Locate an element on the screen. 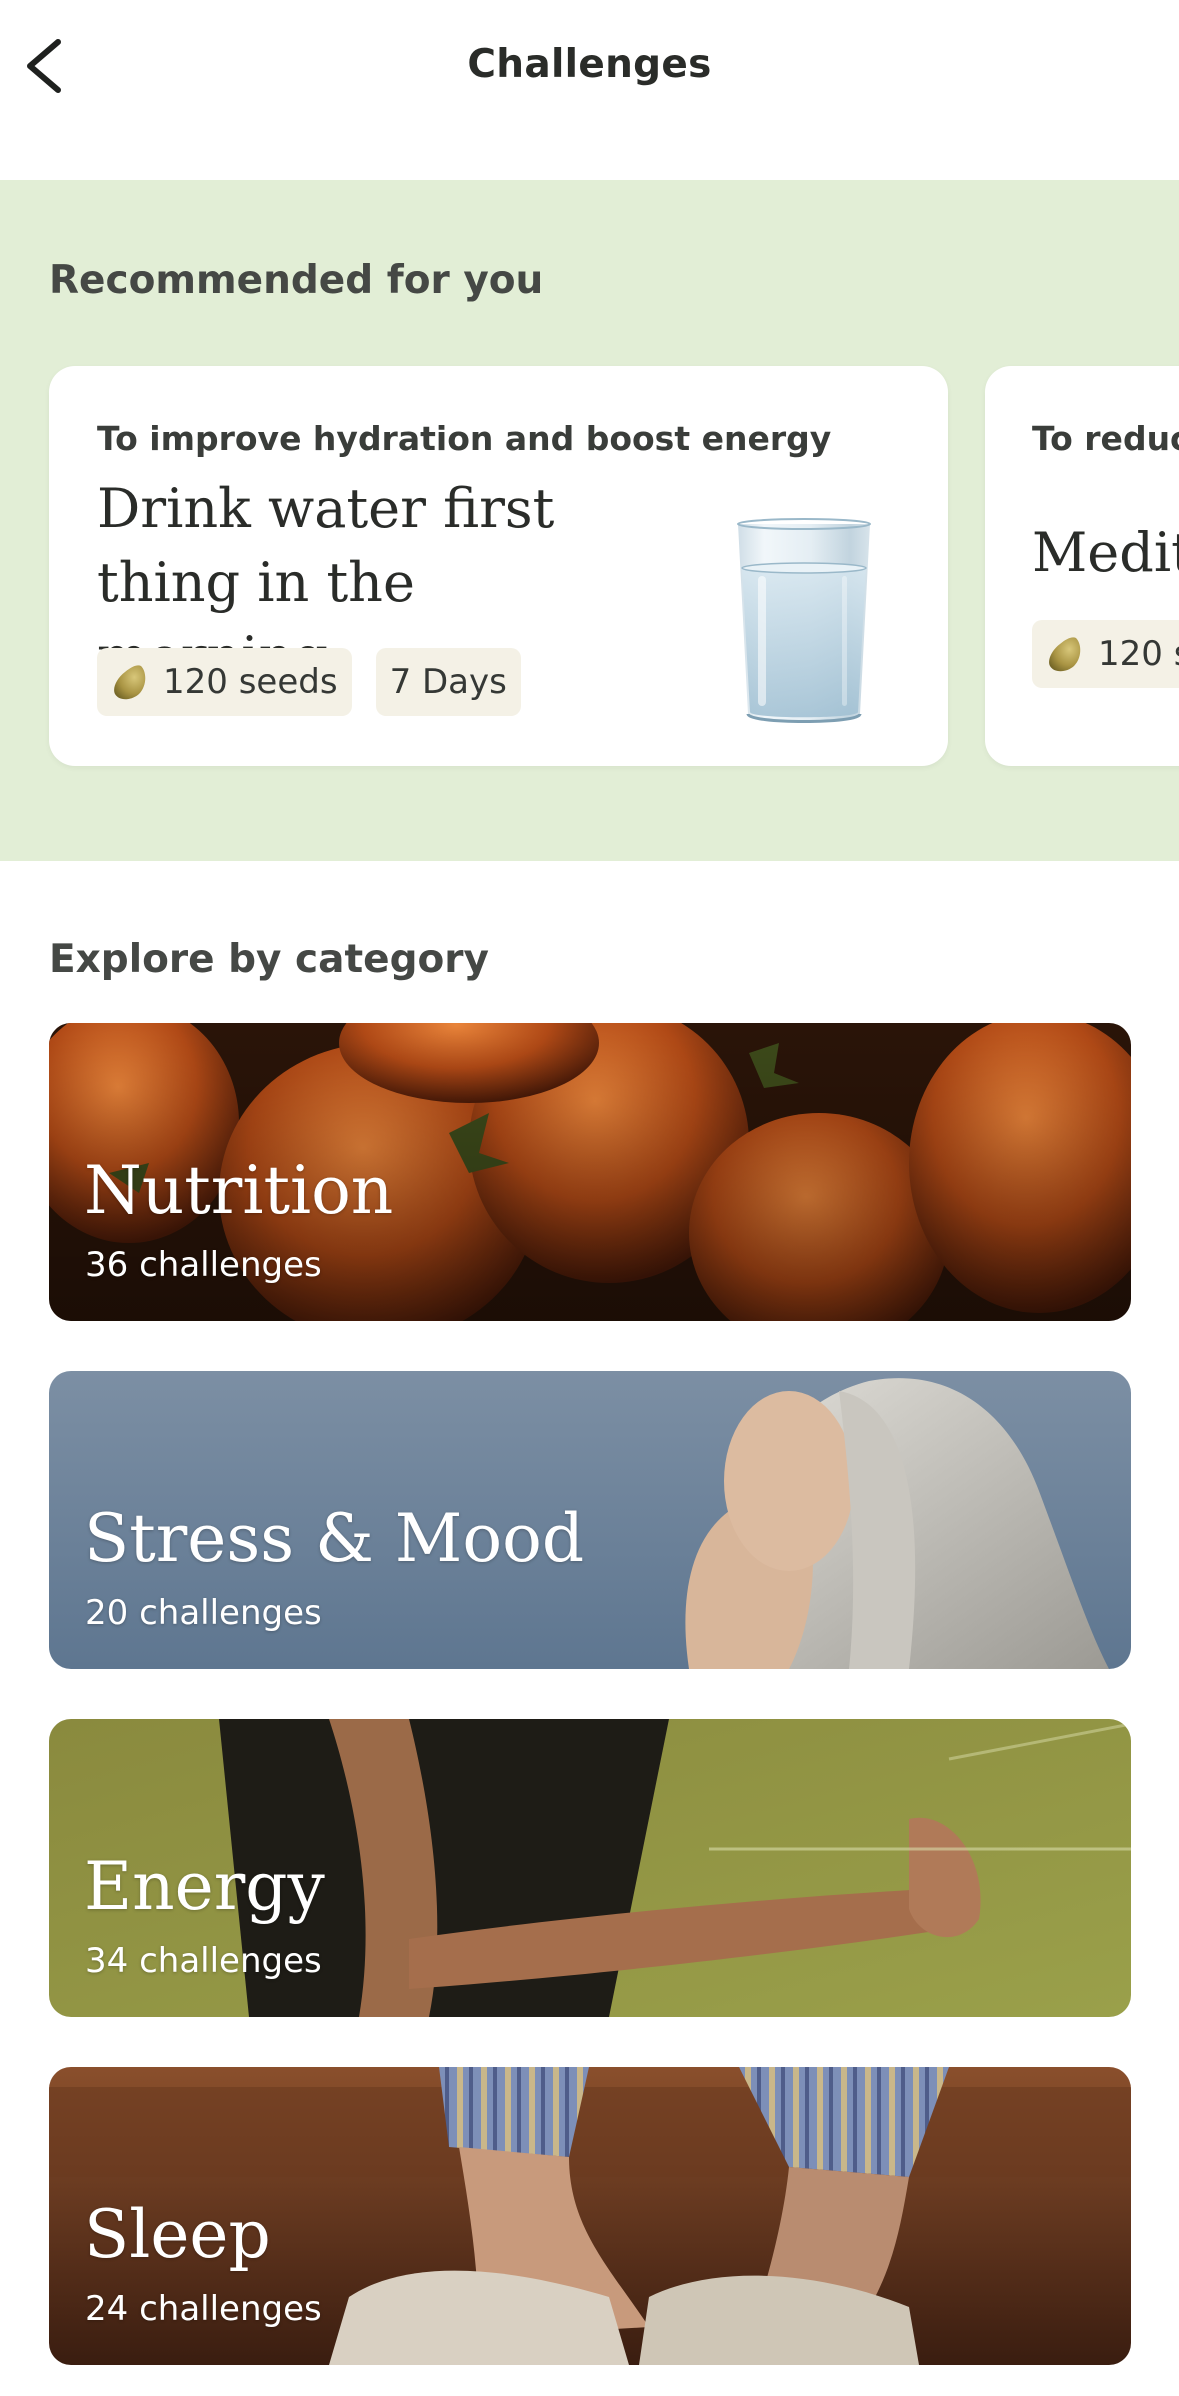  category-card-nutrition: Nutrition 36 challenges is located at coordinates (590, 1172).